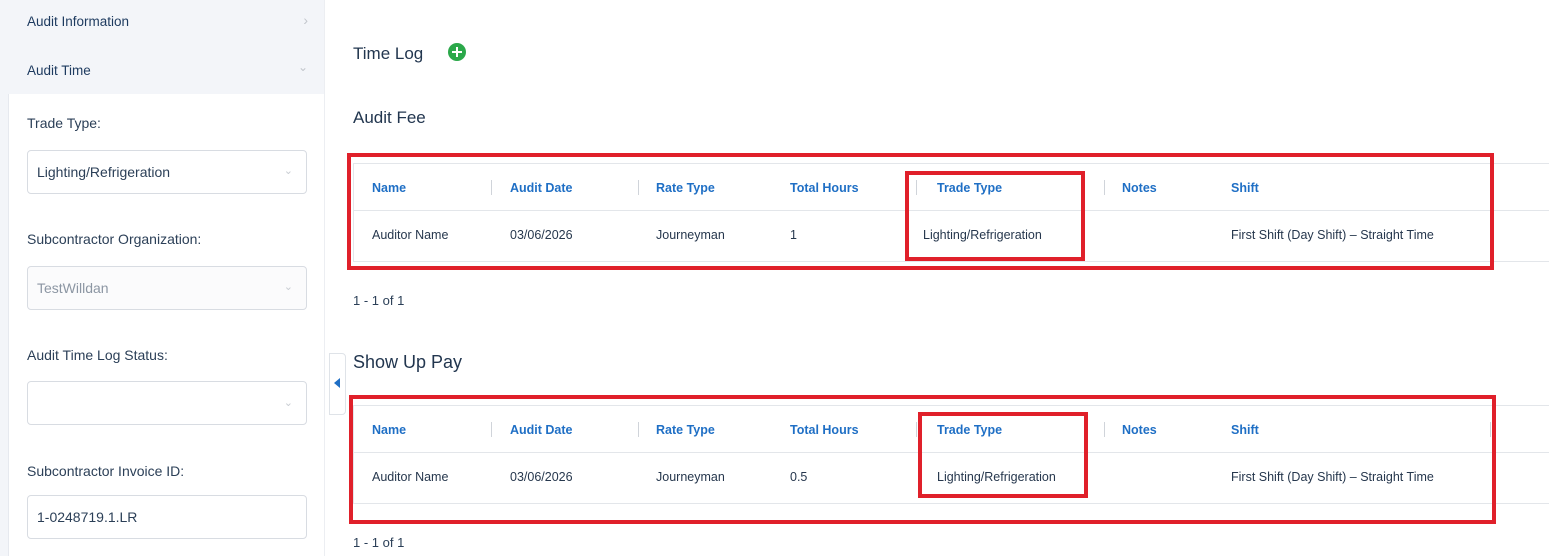 The image size is (1549, 556). What do you see at coordinates (799, 477) in the screenshot?
I see `cell-total-hours: 0.5` at bounding box center [799, 477].